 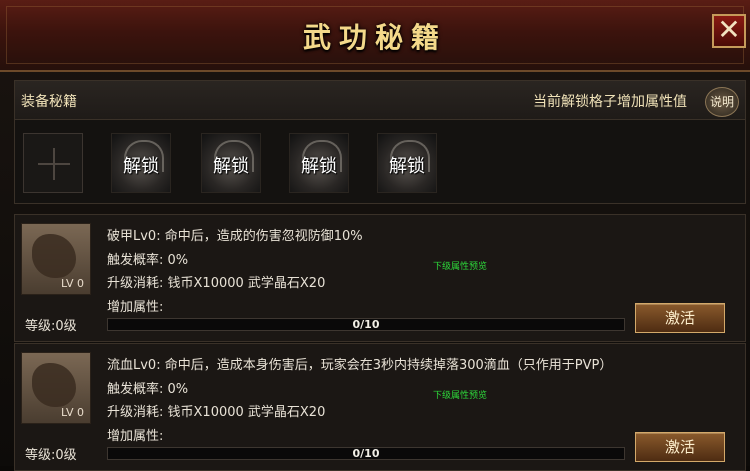 What do you see at coordinates (729, 31) in the screenshot?
I see `close-button: ✕` at bounding box center [729, 31].